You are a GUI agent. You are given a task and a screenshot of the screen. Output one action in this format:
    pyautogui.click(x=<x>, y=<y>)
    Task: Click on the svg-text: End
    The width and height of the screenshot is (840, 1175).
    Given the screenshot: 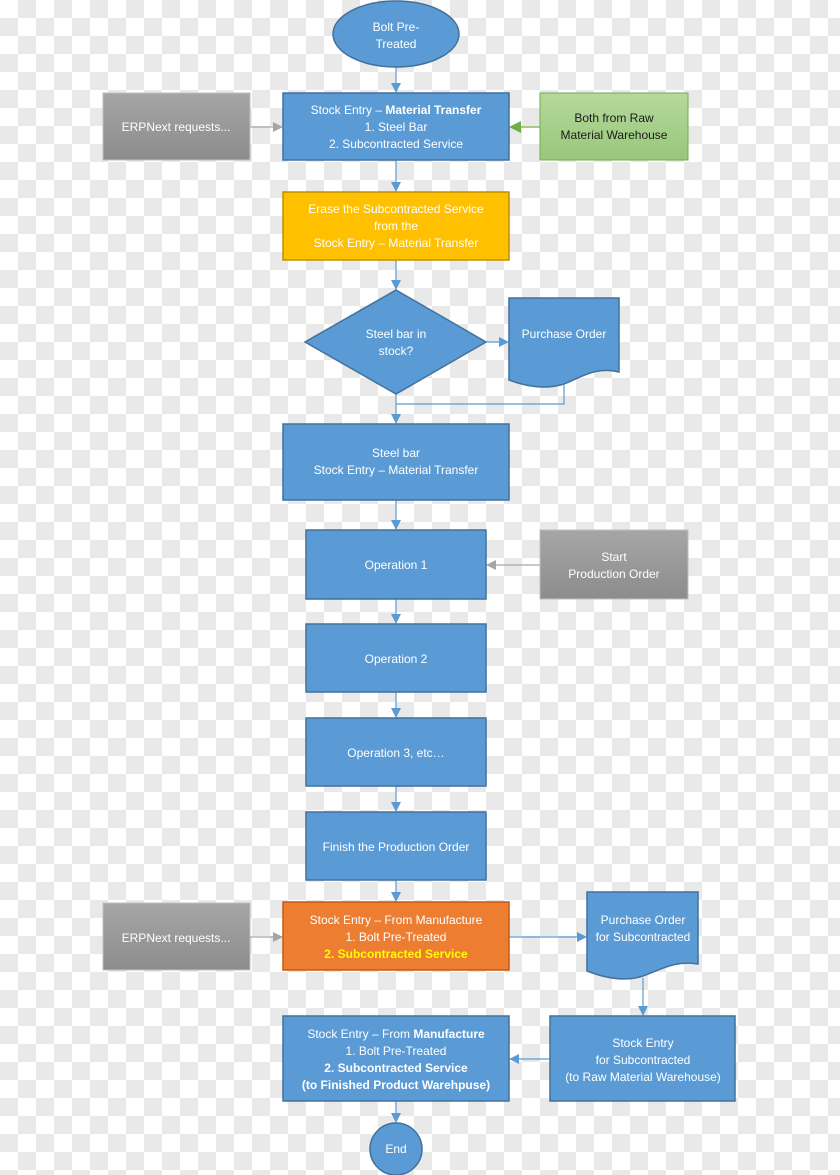 What is the action you would take?
    pyautogui.click(x=395, y=1149)
    